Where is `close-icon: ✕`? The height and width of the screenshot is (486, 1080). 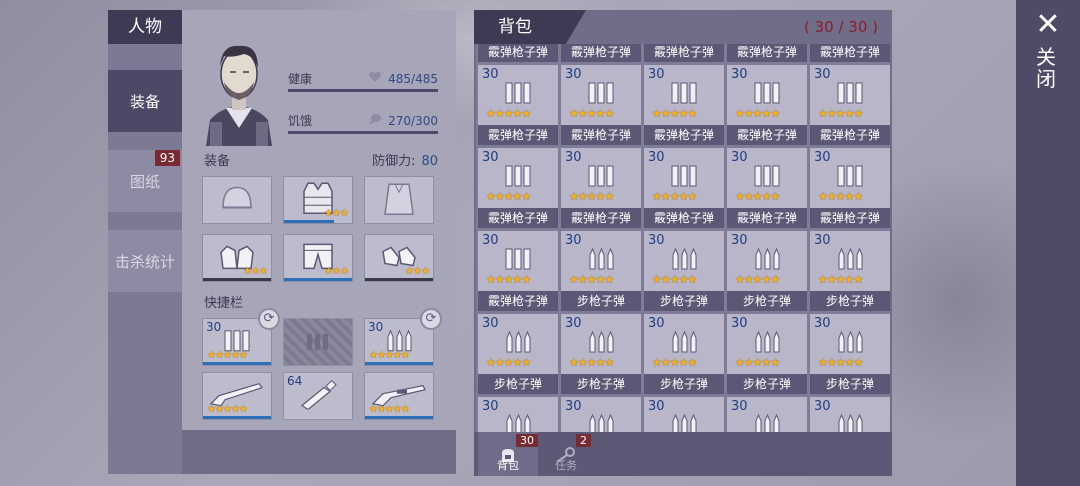 close-icon: ✕ is located at coordinates (1048, 26).